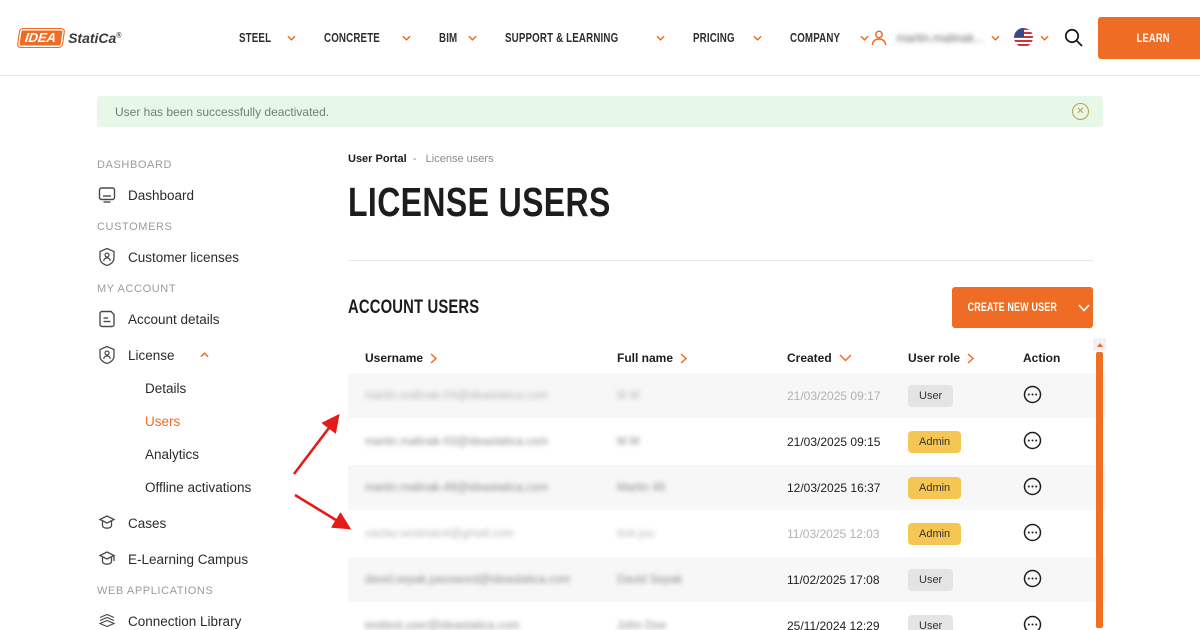 The width and height of the screenshot is (1200, 630). I want to click on sidebar-item-cases: Cases, so click(222, 523).